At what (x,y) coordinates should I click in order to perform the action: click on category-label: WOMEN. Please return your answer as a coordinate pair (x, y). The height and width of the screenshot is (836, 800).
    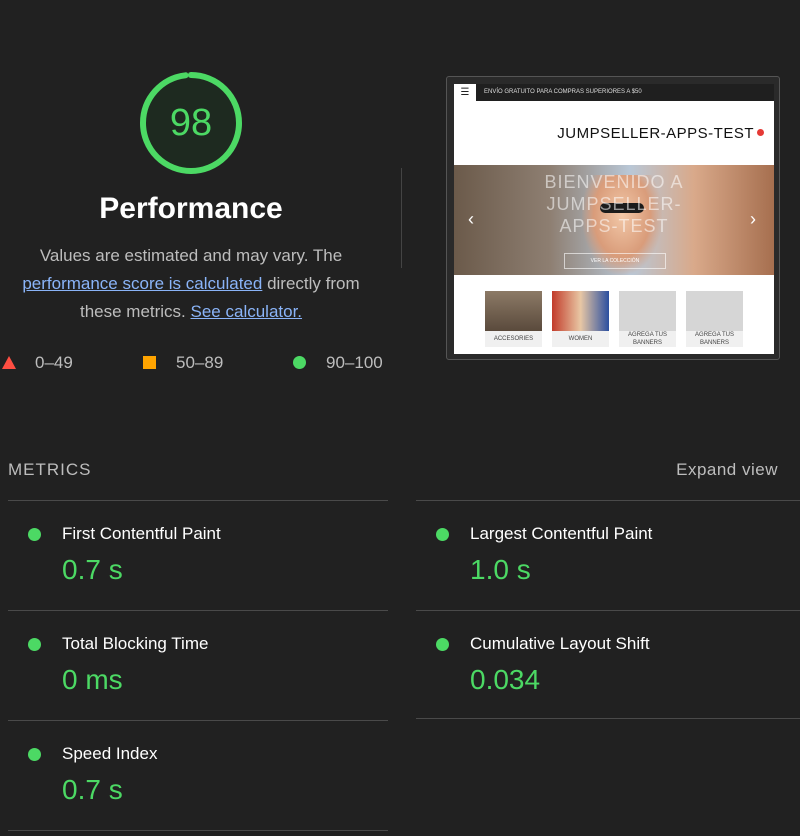
    Looking at the image, I should click on (580, 339).